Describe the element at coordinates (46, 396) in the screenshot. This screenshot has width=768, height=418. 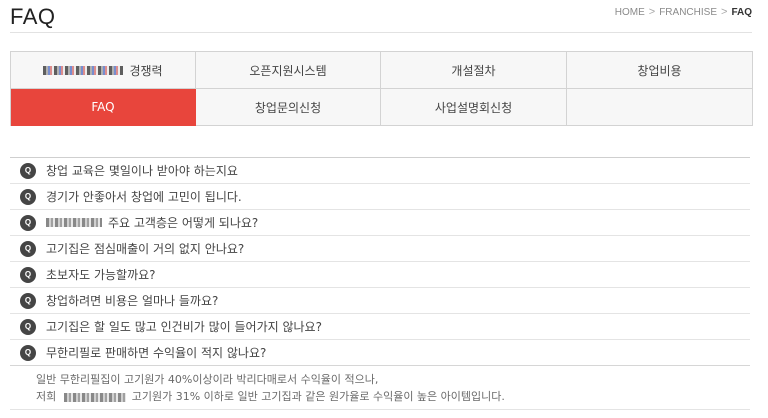
I see `faq-answer-prefix: 저희` at that location.